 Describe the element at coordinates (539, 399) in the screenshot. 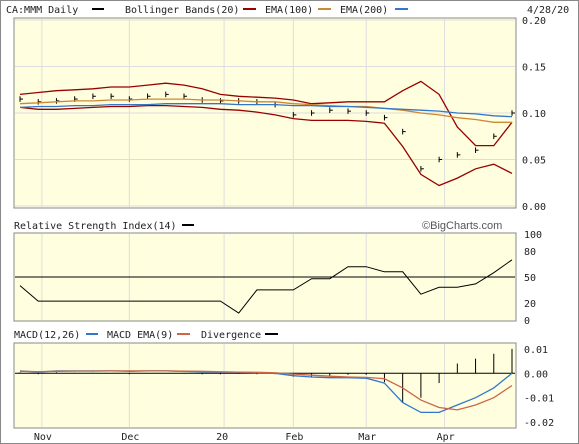

I see `macd-y-tick: -0.01` at that location.